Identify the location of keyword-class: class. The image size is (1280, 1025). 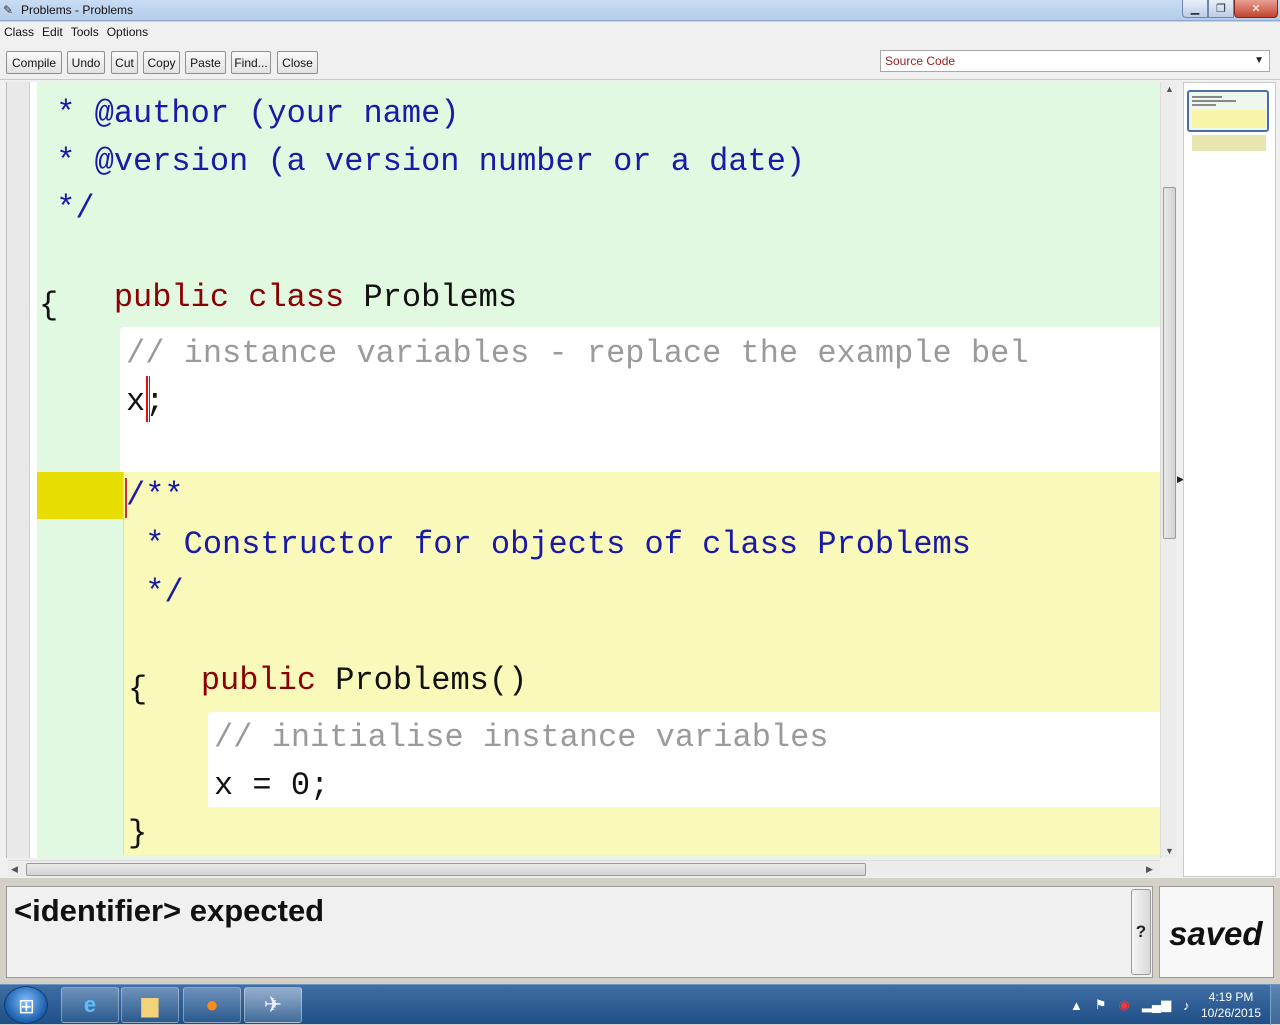
(296, 297).